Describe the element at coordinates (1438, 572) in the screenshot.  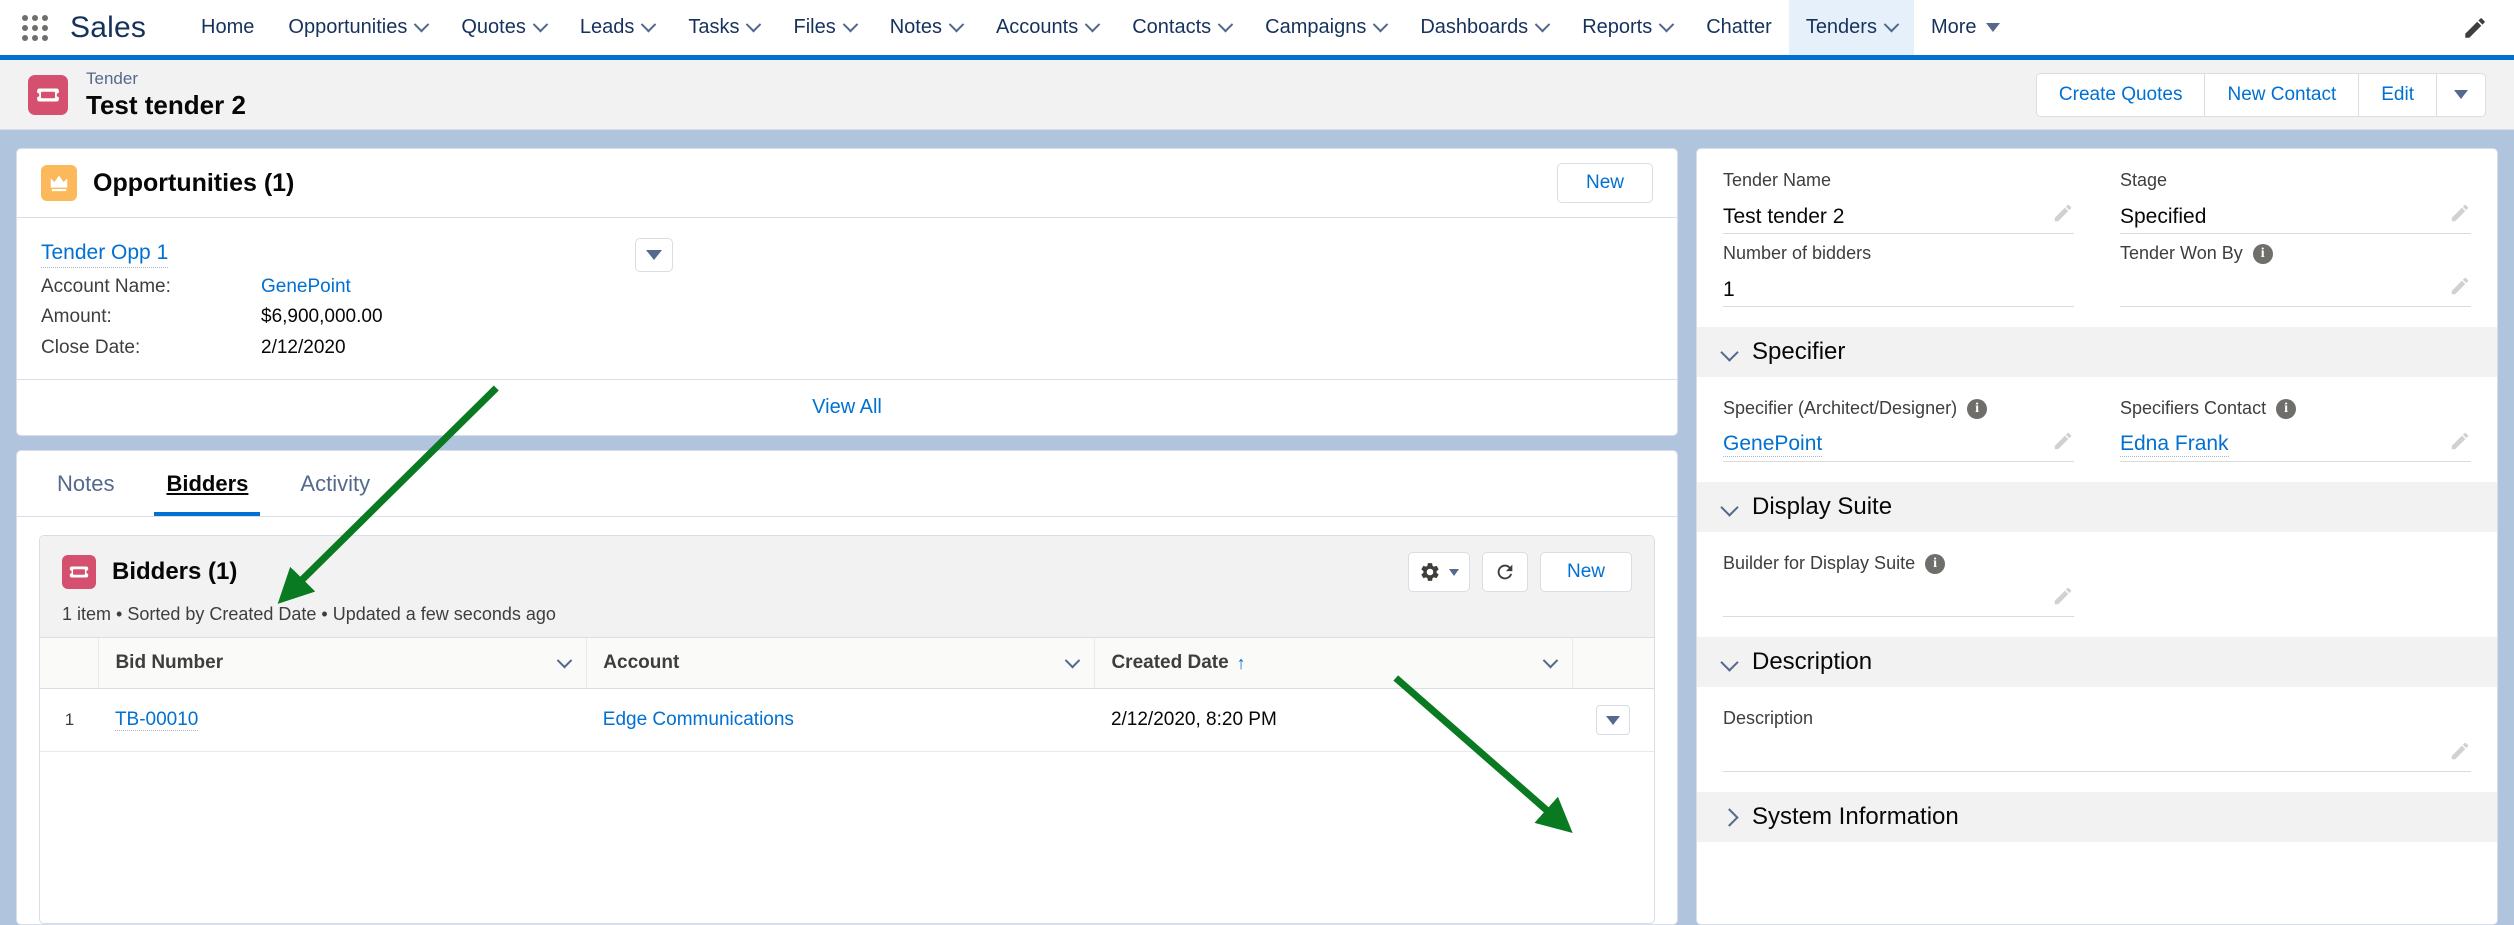
I see `bidders-settings-button` at that location.